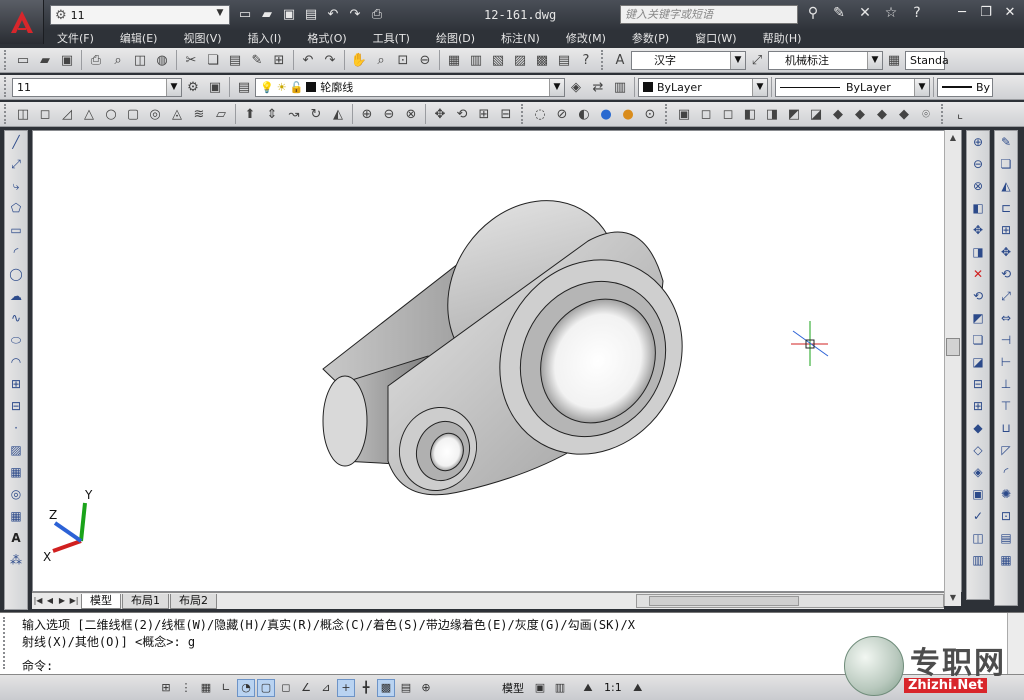 The image size is (1024, 700). I want to click on sphere-icon: ○, so click(111, 114).